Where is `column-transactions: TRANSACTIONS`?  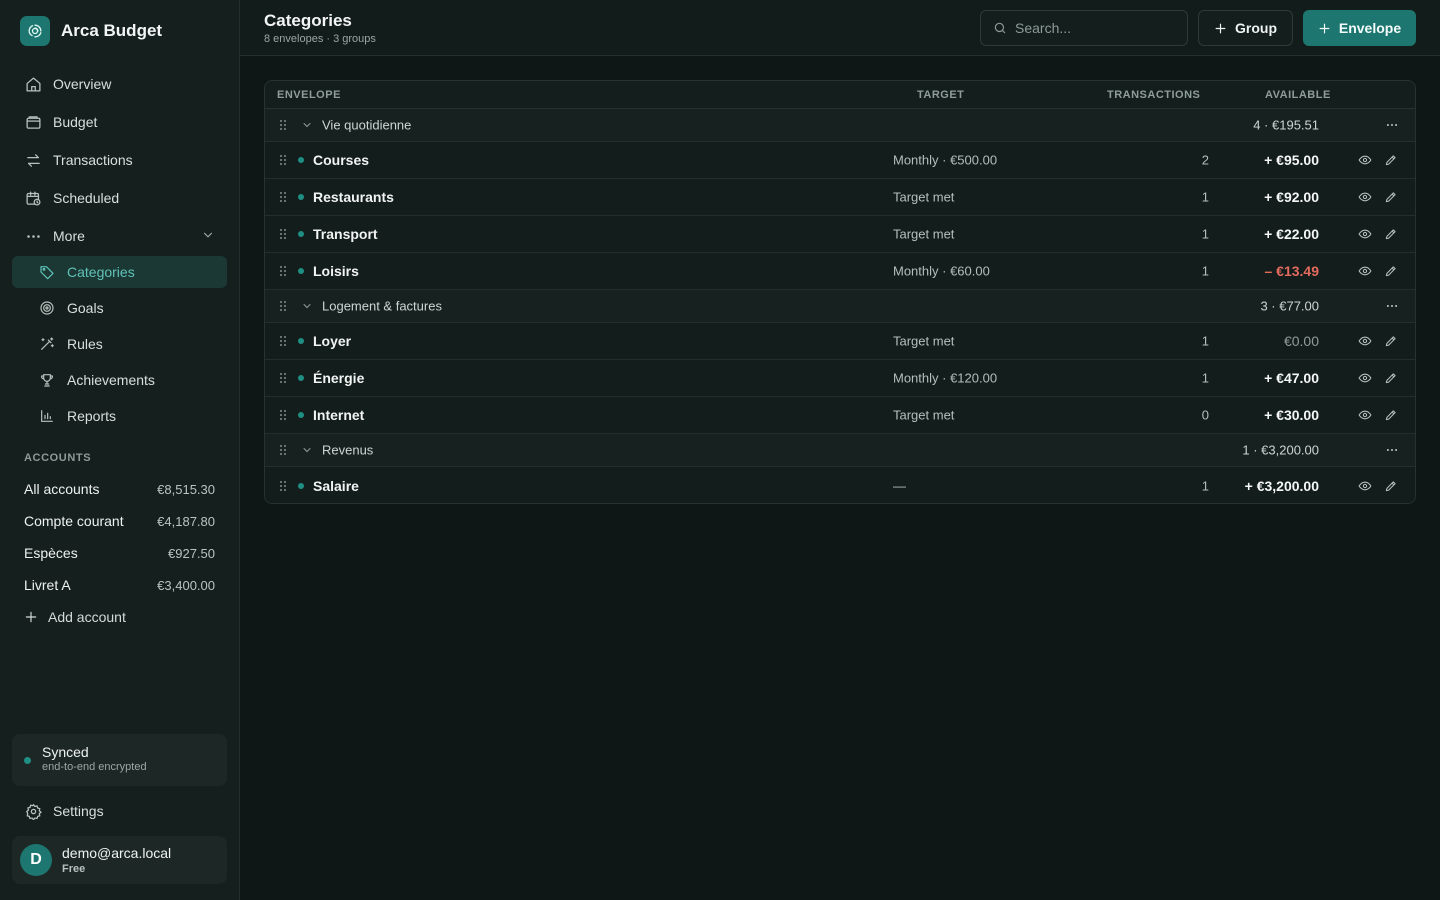
column-transactions: TRANSACTIONS is located at coordinates (1153, 95).